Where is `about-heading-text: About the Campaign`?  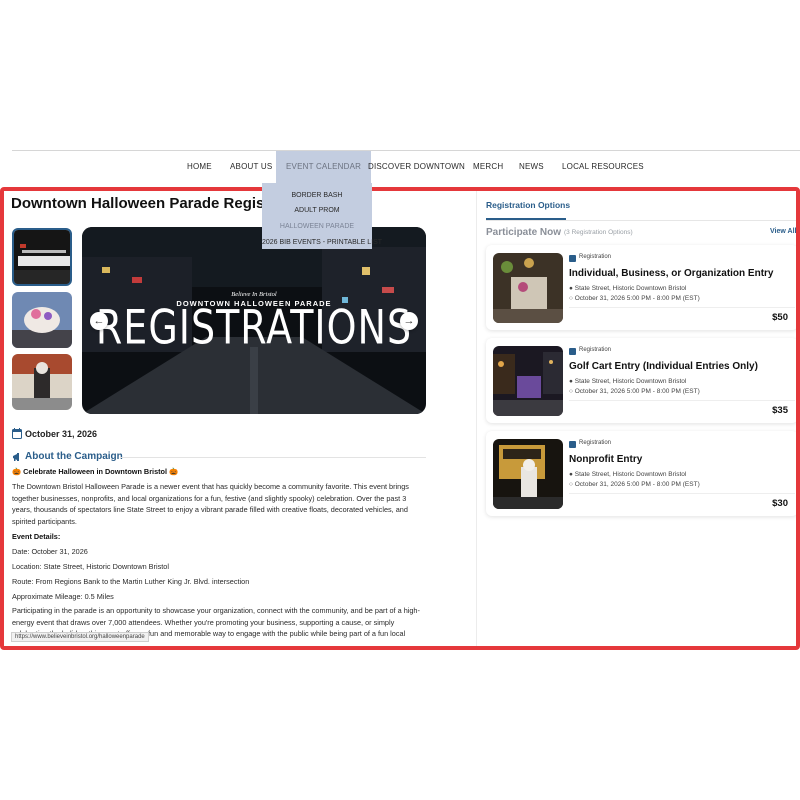 about-heading-text: About the Campaign is located at coordinates (74, 456).